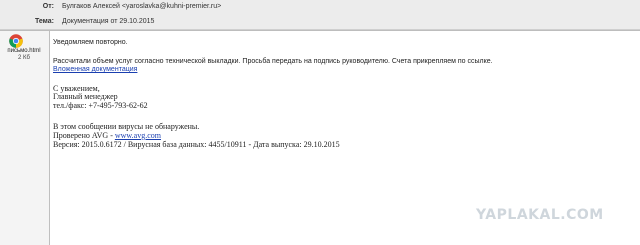 Image resolution: width=640 pixels, height=245 pixels. I want to click on signature-title: Главный менеджер, so click(85, 96).